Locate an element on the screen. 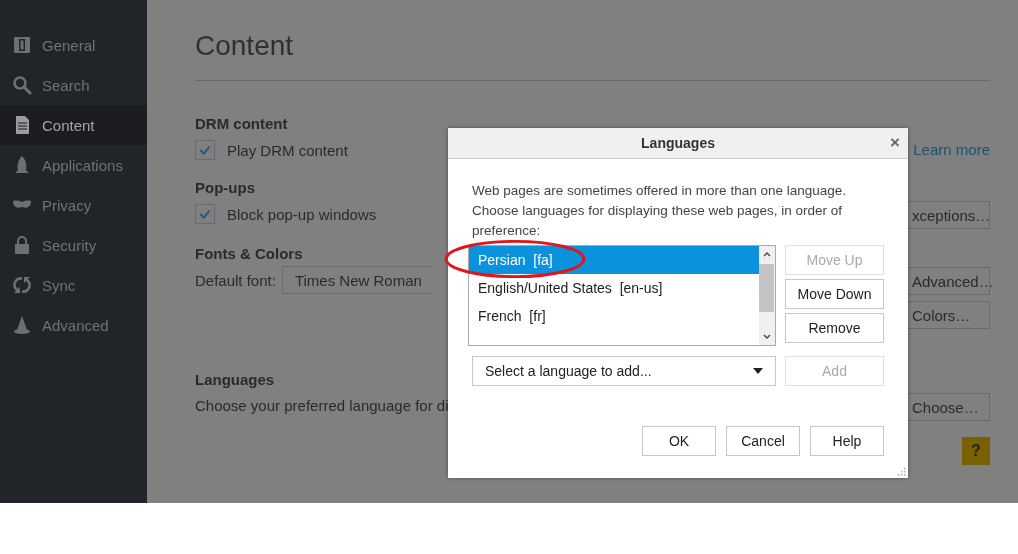 Image resolution: width=1018 pixels, height=554 pixels. language-item: French [fr] is located at coordinates (614, 316).